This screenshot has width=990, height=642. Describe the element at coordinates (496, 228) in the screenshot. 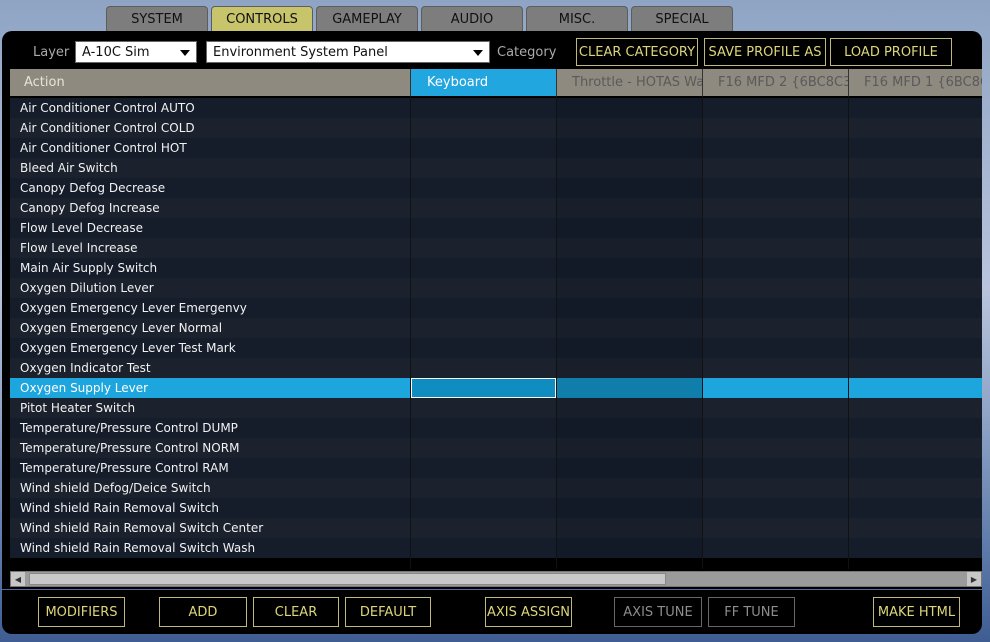

I see `table-row: Flow Level Decrease` at that location.